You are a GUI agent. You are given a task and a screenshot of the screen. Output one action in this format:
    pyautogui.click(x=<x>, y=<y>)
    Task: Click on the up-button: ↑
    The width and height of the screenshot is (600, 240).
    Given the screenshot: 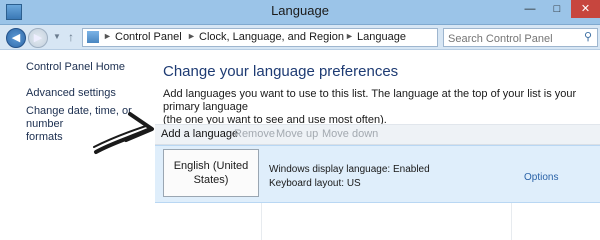 What is the action you would take?
    pyautogui.click(x=71, y=37)
    